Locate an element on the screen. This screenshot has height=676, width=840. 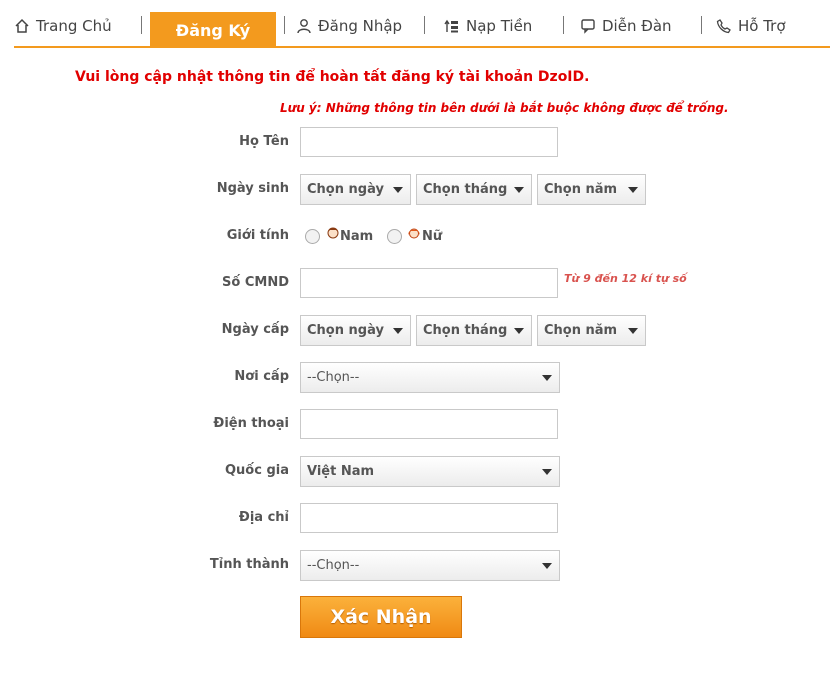
phone-label: Điện thoại is located at coordinates (251, 423).